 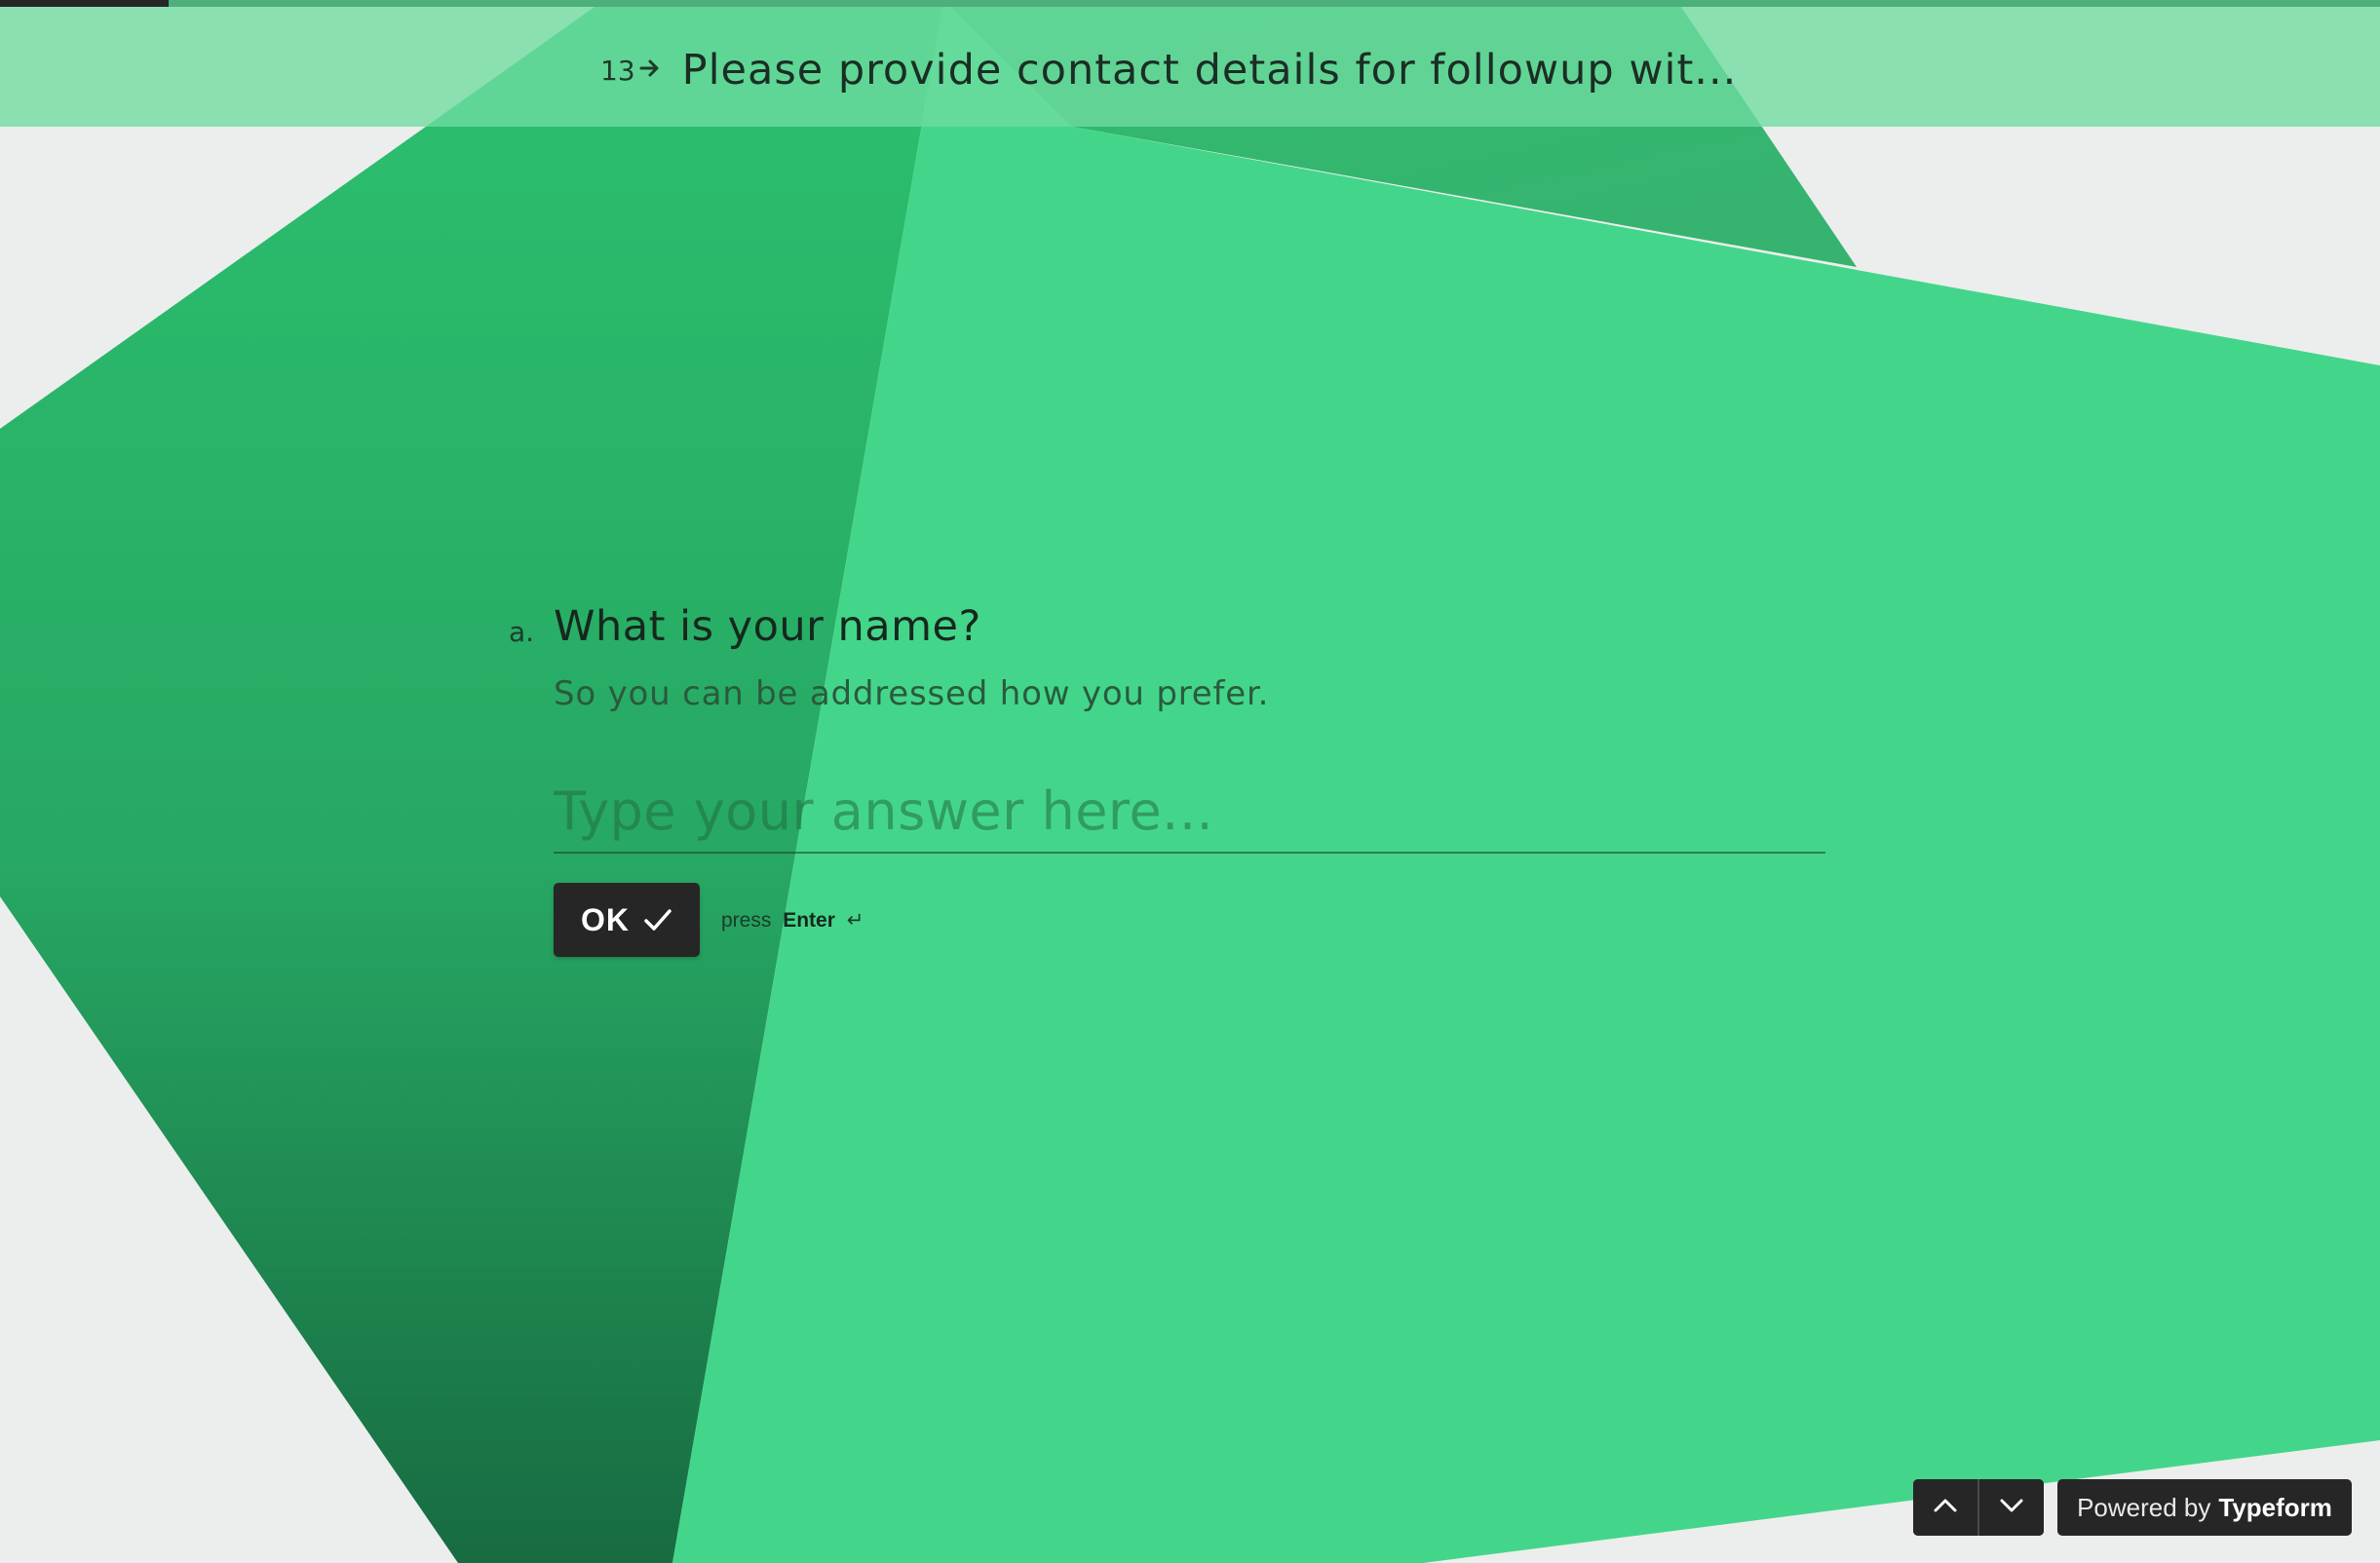 I want to click on arrow-right-icon, so click(x=650, y=70).